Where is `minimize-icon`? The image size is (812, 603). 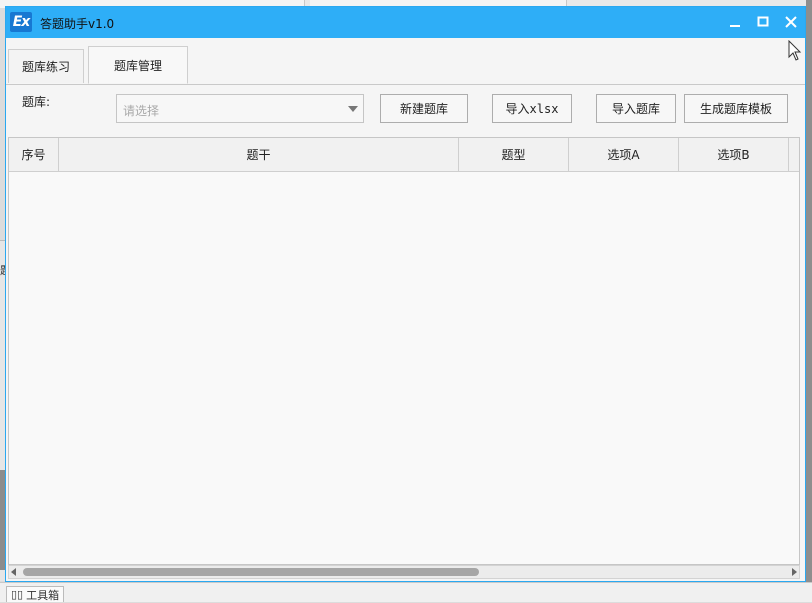
minimize-icon is located at coordinates (735, 26).